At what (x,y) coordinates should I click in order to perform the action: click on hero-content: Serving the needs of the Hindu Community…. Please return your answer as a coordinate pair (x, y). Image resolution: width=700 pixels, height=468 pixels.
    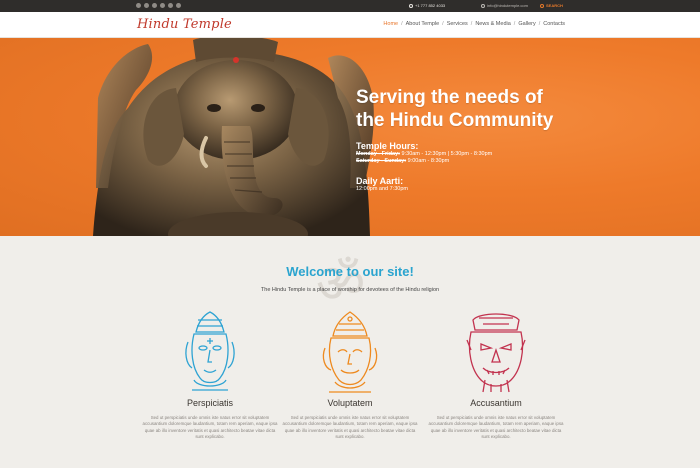
    Looking at the image, I should click on (466, 139).